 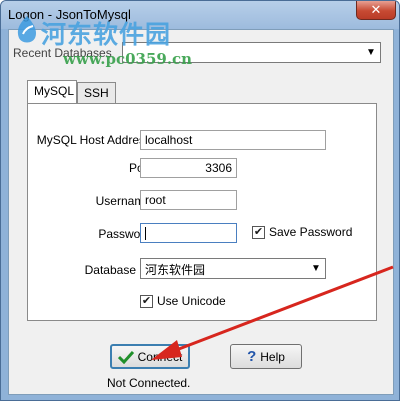 What do you see at coordinates (218, 168) in the screenshot?
I see `port-value: 3306` at bounding box center [218, 168].